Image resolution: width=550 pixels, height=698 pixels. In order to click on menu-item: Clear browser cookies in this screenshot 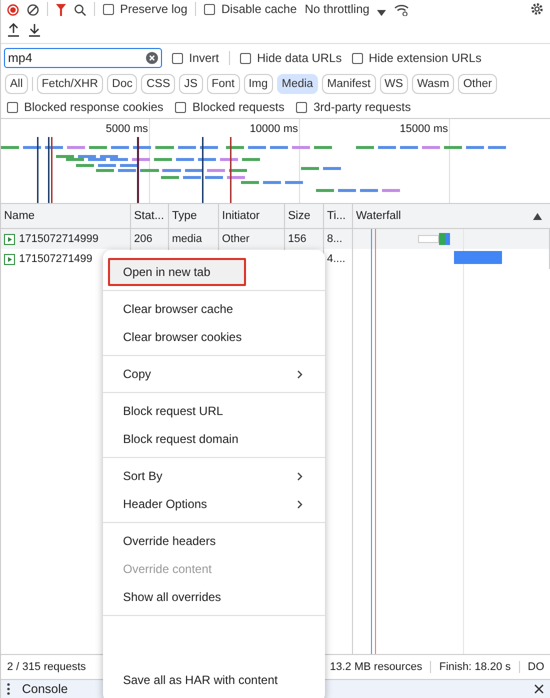, I will do `click(214, 337)`.